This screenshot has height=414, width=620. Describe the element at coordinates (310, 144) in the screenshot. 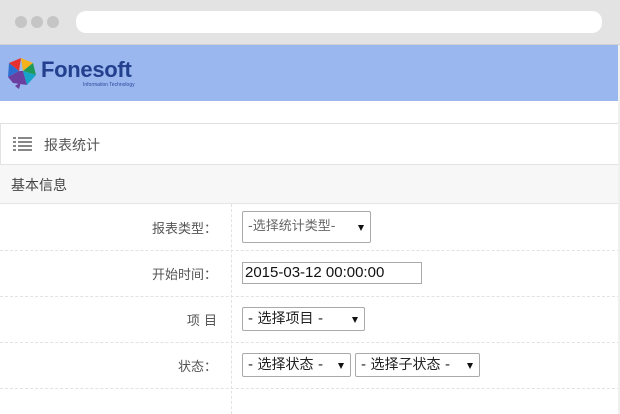

I see `panel-header: 报表统计` at that location.